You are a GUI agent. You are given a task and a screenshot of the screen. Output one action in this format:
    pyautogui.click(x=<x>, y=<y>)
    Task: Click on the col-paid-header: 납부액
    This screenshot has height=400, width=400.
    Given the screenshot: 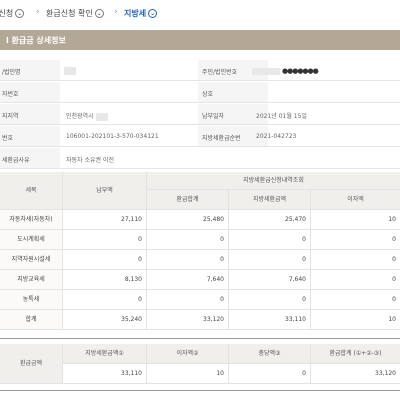 What is the action you would take?
    pyautogui.click(x=104, y=191)
    